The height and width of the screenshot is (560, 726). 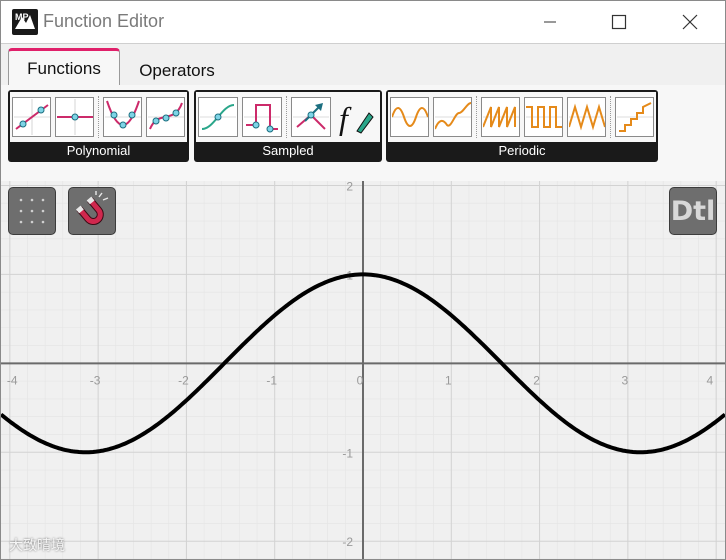 What do you see at coordinates (271, 380) in the screenshot?
I see `x-tick-label: -1` at bounding box center [271, 380].